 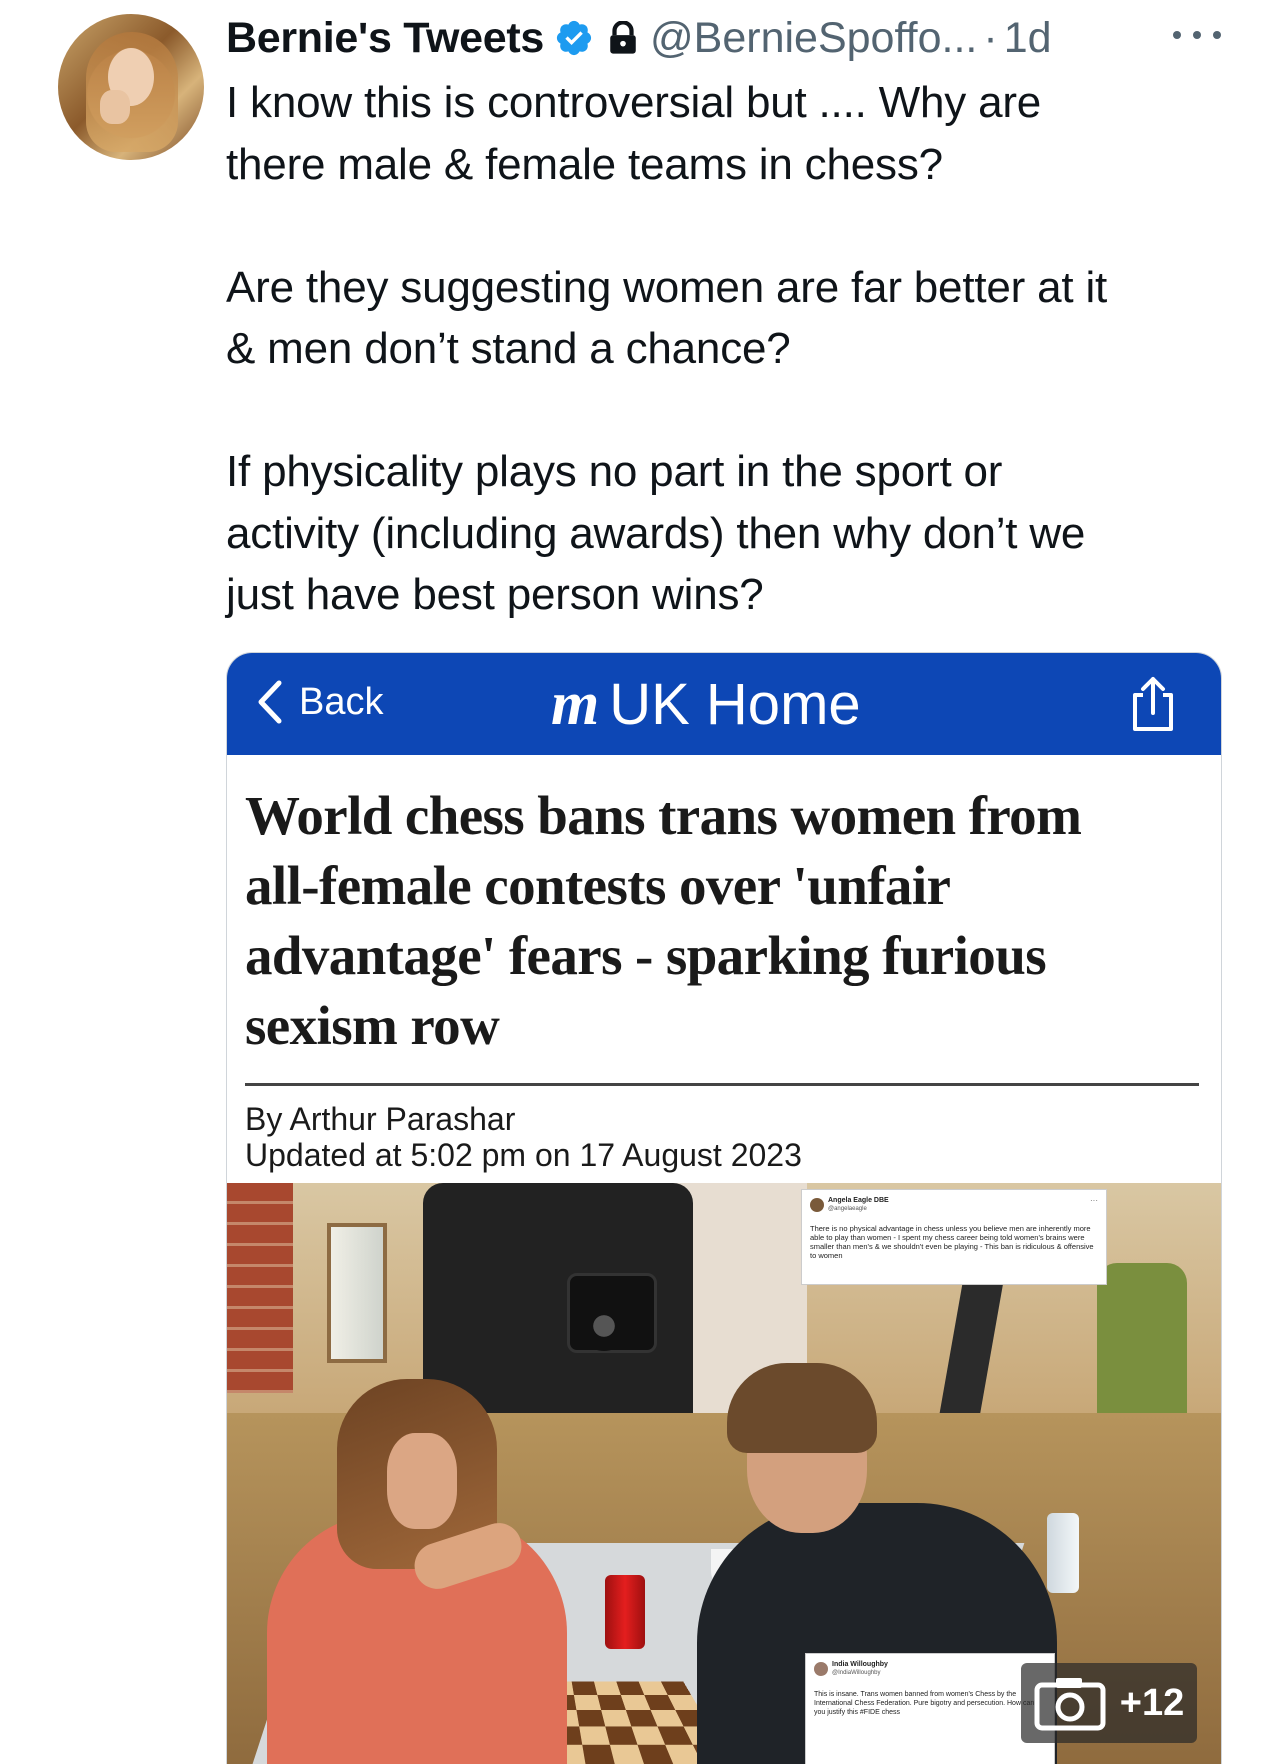 What do you see at coordinates (270, 702) in the screenshot?
I see `chevron-left-icon` at bounding box center [270, 702].